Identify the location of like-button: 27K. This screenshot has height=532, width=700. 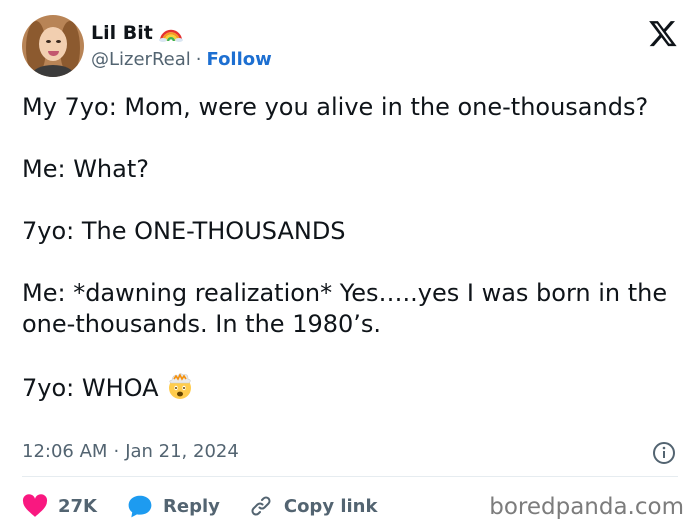
(59, 506).